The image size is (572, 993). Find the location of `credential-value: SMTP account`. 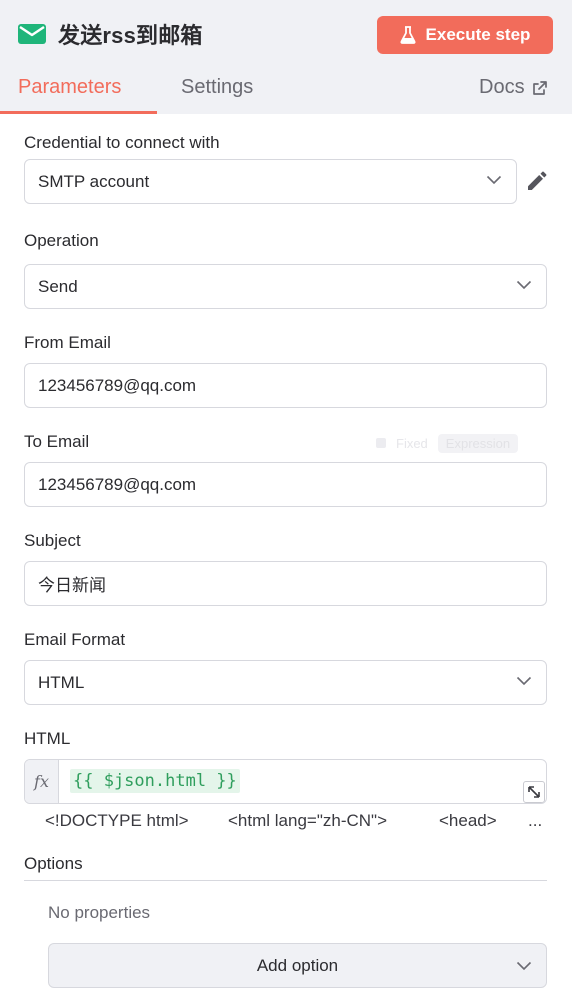

credential-value: SMTP account is located at coordinates (94, 181).